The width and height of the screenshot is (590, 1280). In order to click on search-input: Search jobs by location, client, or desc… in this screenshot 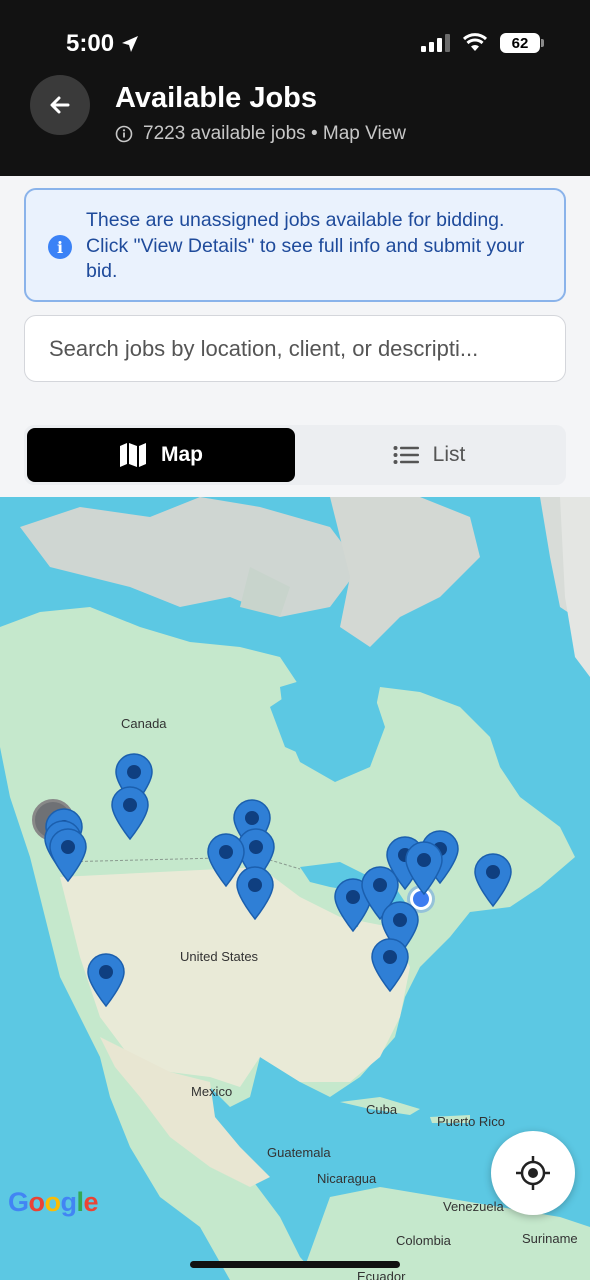, I will do `click(295, 348)`.